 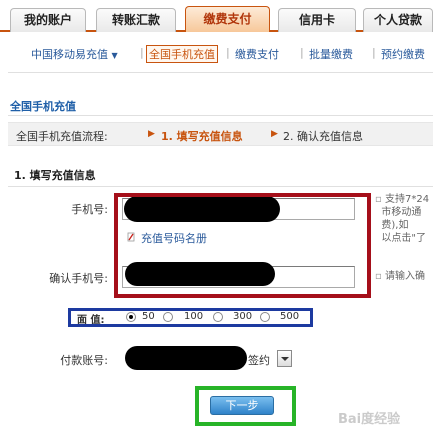 What do you see at coordinates (257, 54) in the screenshot?
I see `subnav-payment: 缴费支付` at bounding box center [257, 54].